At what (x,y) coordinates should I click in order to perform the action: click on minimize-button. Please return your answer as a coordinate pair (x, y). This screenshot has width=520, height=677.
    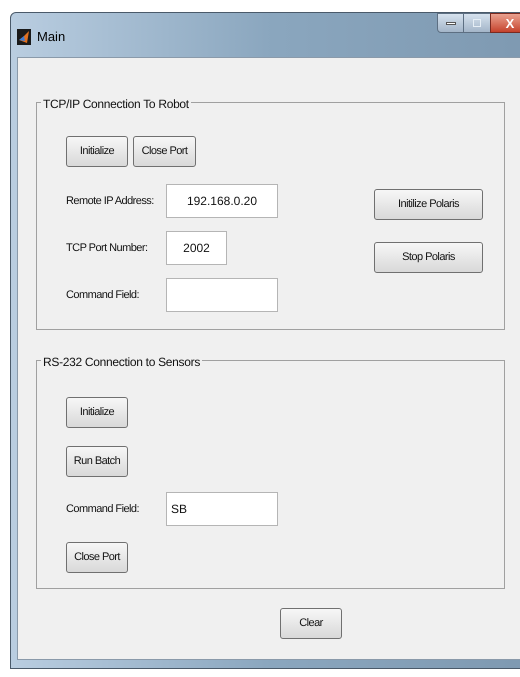
    Looking at the image, I should click on (450, 23).